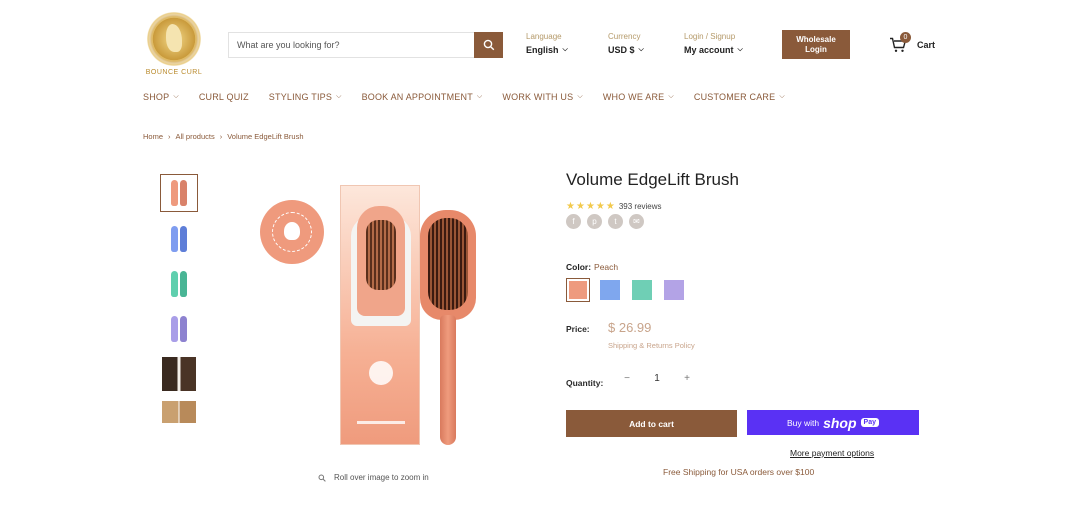 The width and height of the screenshot is (1080, 516). I want to click on currency-selector: Currency USD $ ⌵, so click(626, 43).